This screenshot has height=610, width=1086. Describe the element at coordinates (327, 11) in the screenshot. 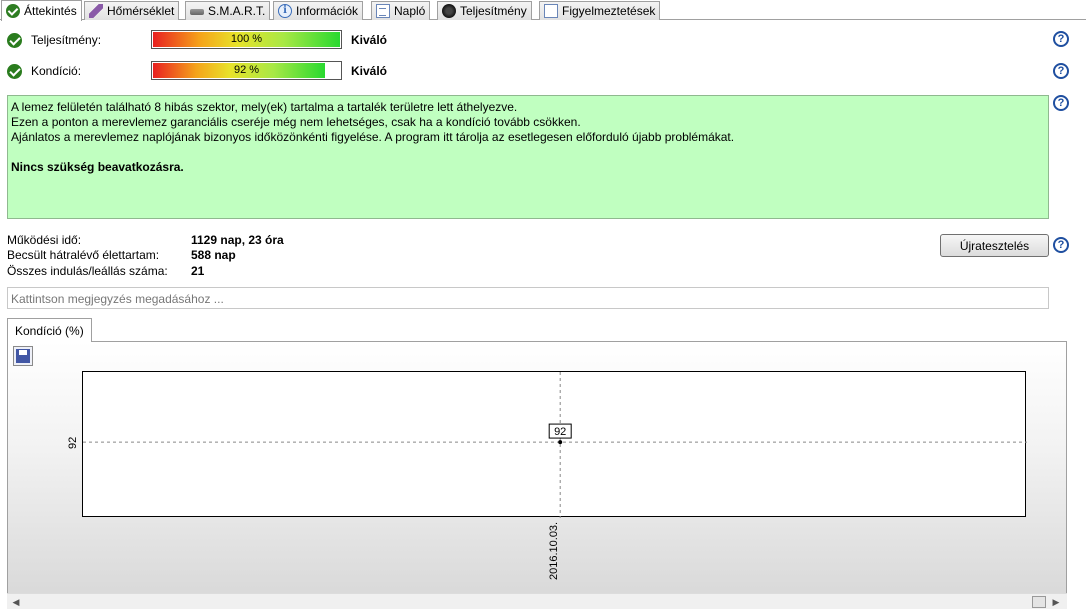

I see `tab-label: Információk` at that location.